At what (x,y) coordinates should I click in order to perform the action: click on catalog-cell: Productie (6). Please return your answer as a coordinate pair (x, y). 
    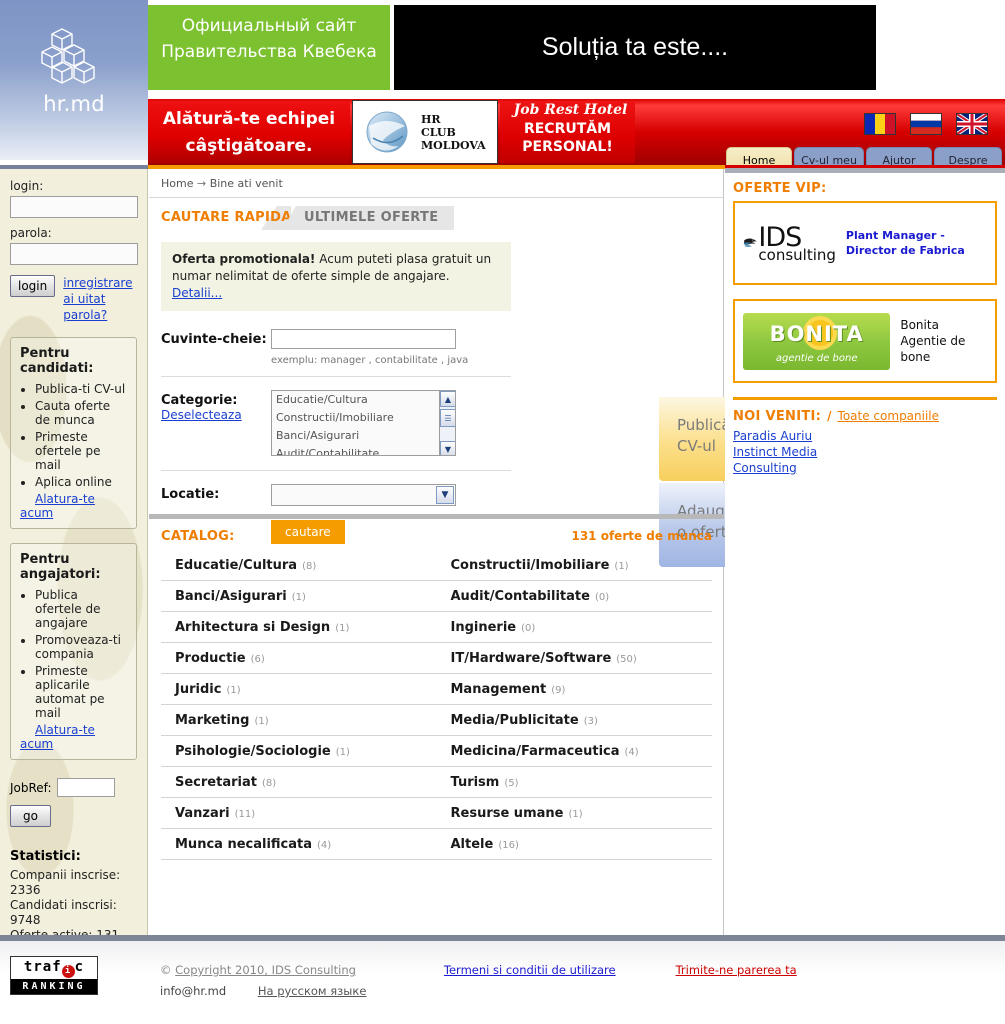
    Looking at the image, I should click on (299, 658).